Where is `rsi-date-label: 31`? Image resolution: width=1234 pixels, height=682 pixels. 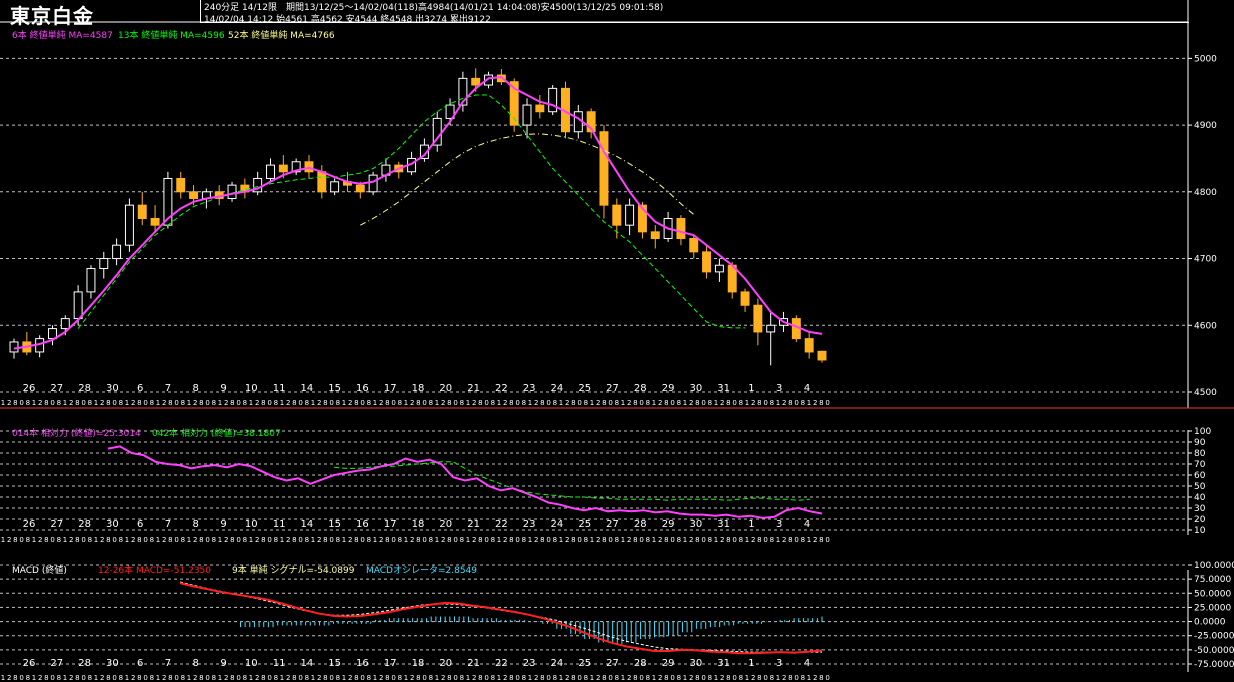
rsi-date-label: 31 is located at coordinates (723, 524).